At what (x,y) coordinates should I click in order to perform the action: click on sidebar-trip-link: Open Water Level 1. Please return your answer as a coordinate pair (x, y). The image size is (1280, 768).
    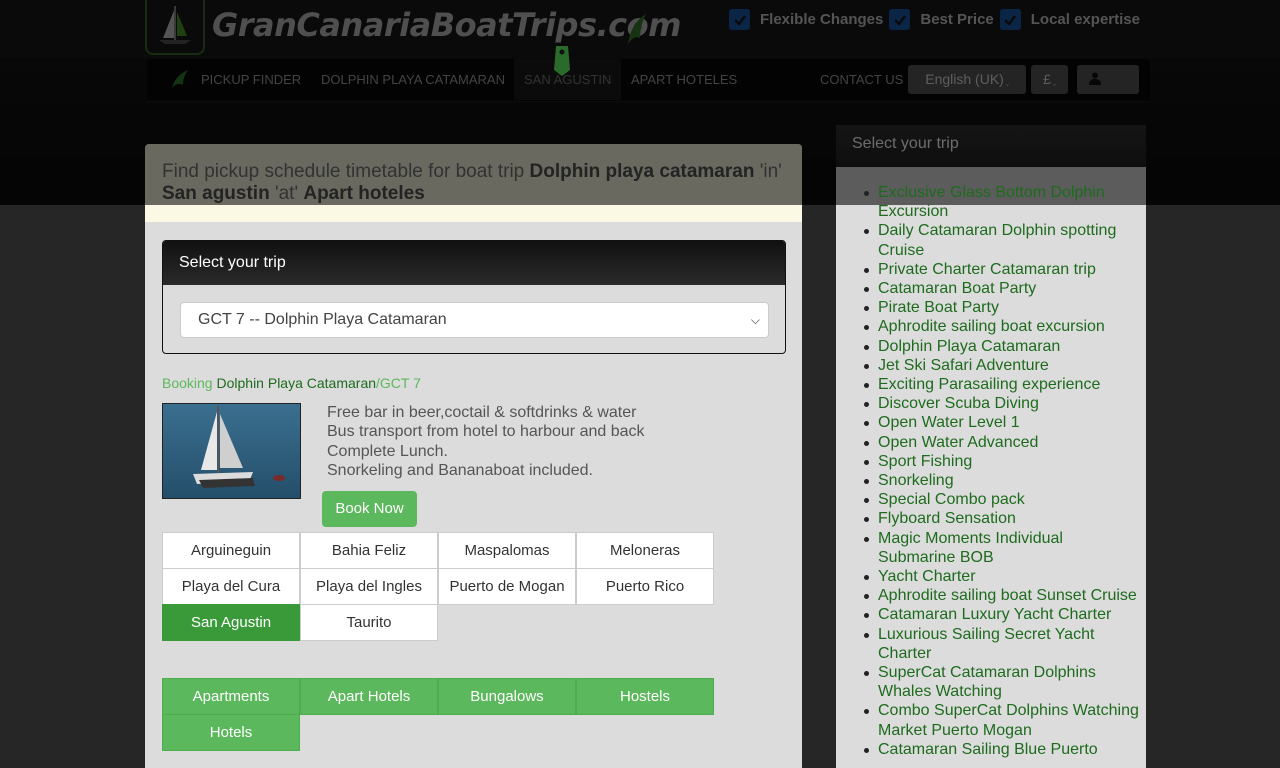
    Looking at the image, I should click on (1002, 422).